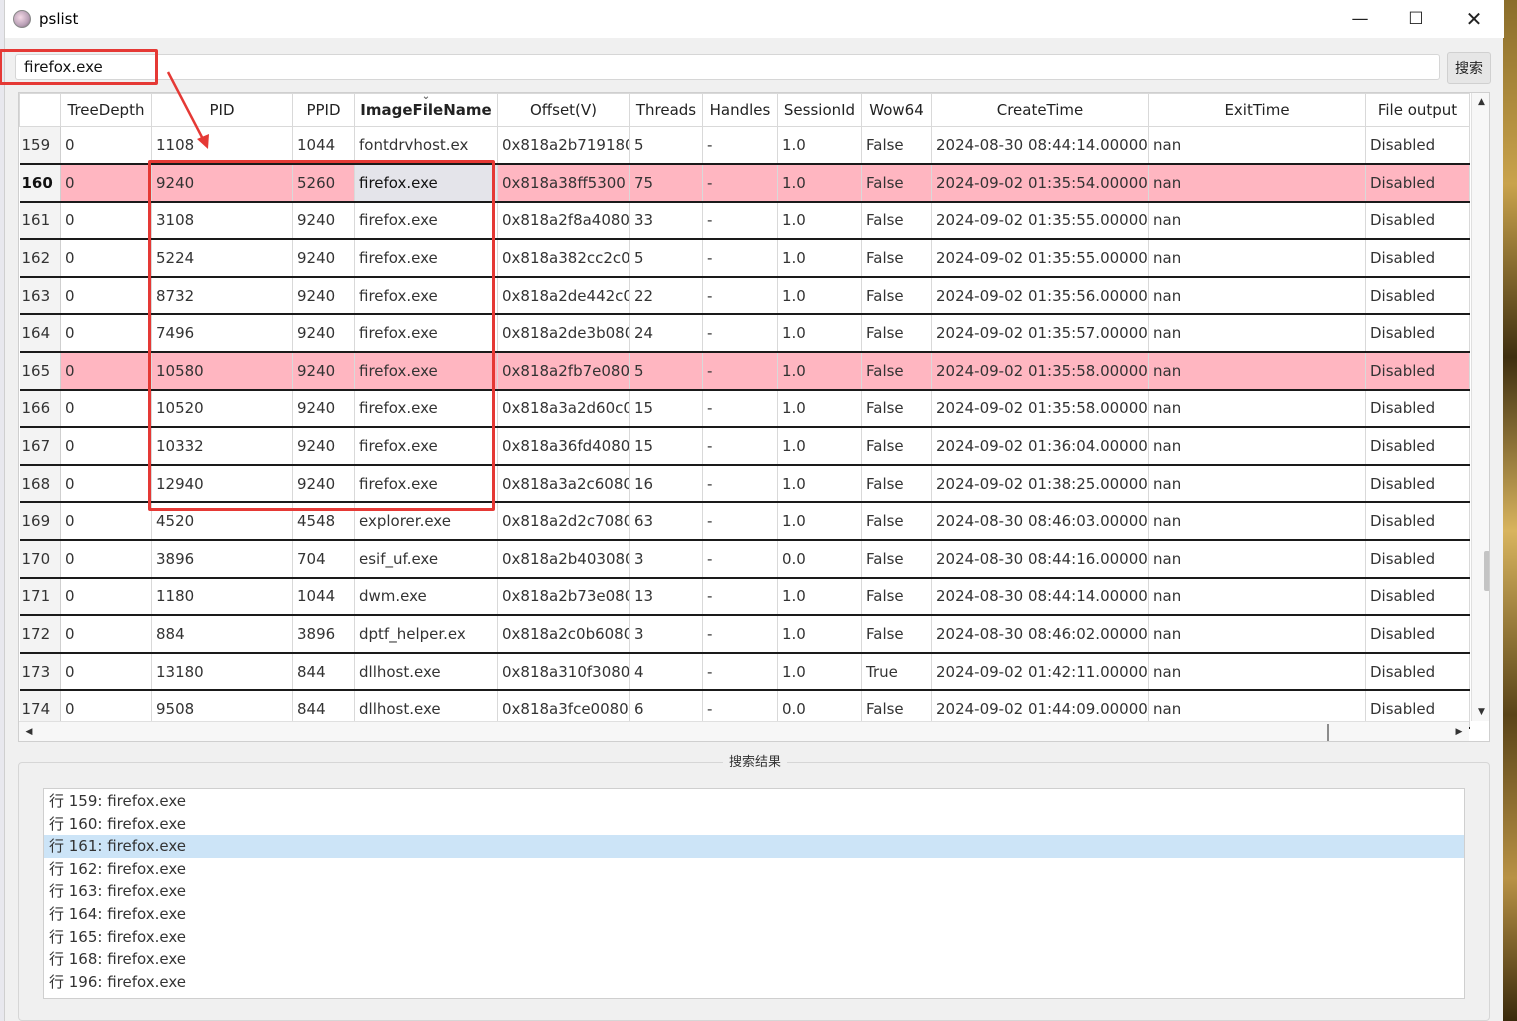 The height and width of the screenshot is (1021, 1517). Describe the element at coordinates (40, 371) in the screenshot. I see `row-header: 165` at that location.